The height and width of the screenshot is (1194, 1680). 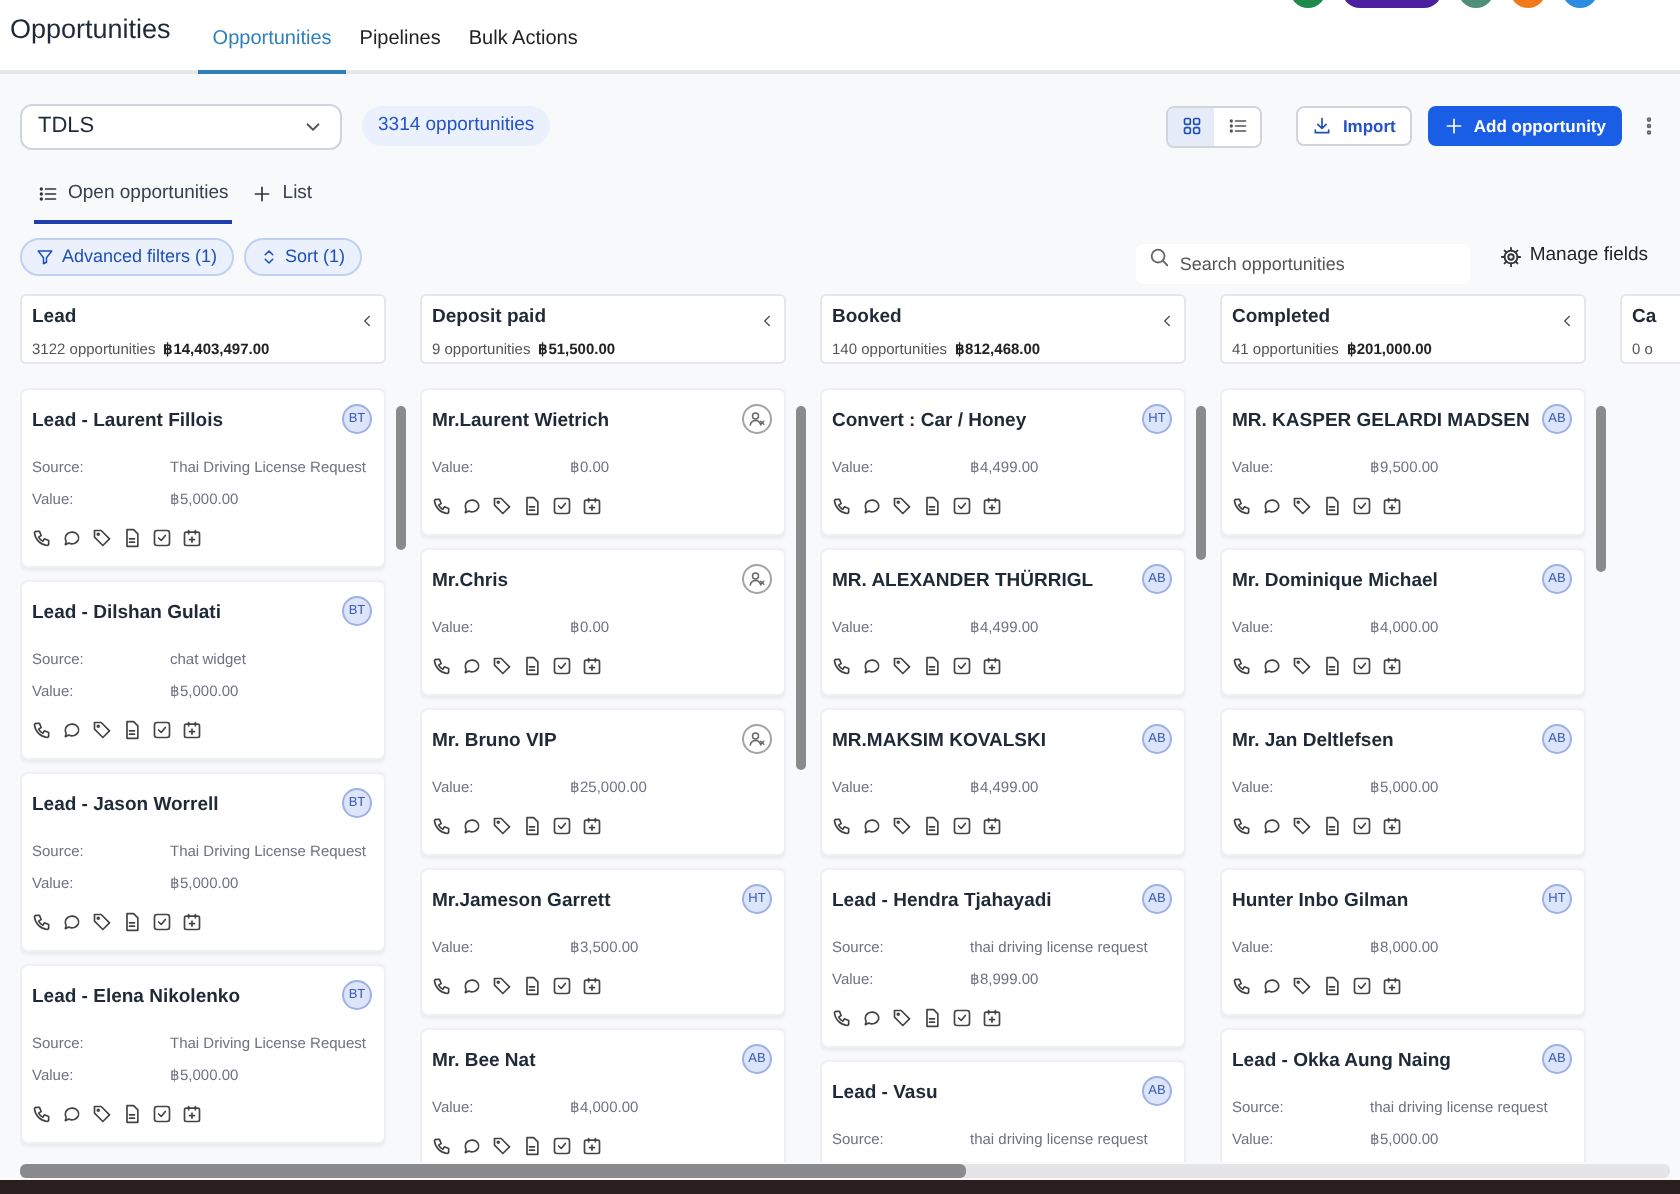 I want to click on column-title: Lead, so click(x=54, y=318).